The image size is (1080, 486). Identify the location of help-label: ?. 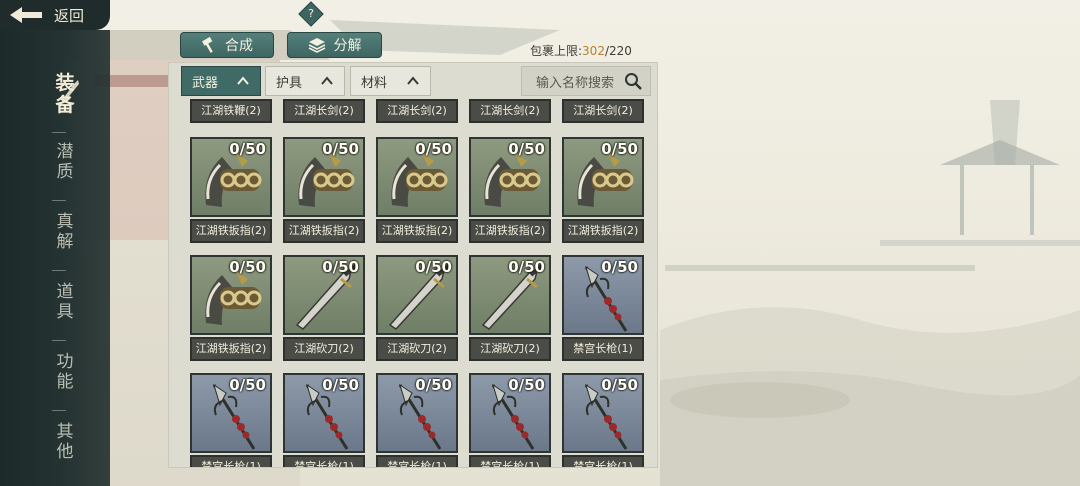
(311, 13).